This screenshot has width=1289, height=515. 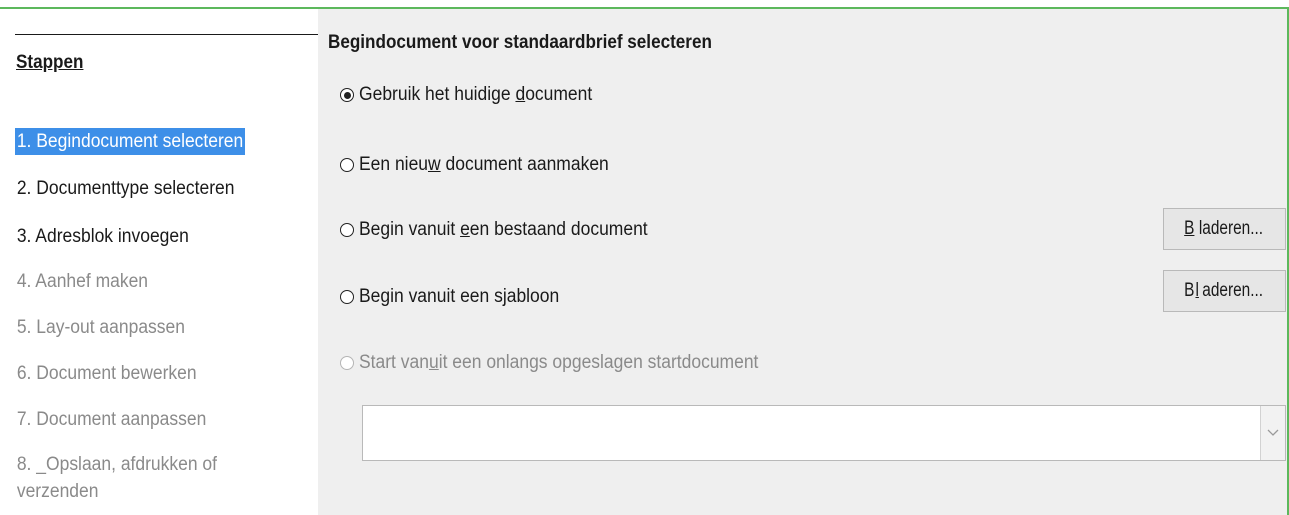 What do you see at coordinates (824, 433) in the screenshot?
I see `recent-documents-combo` at bounding box center [824, 433].